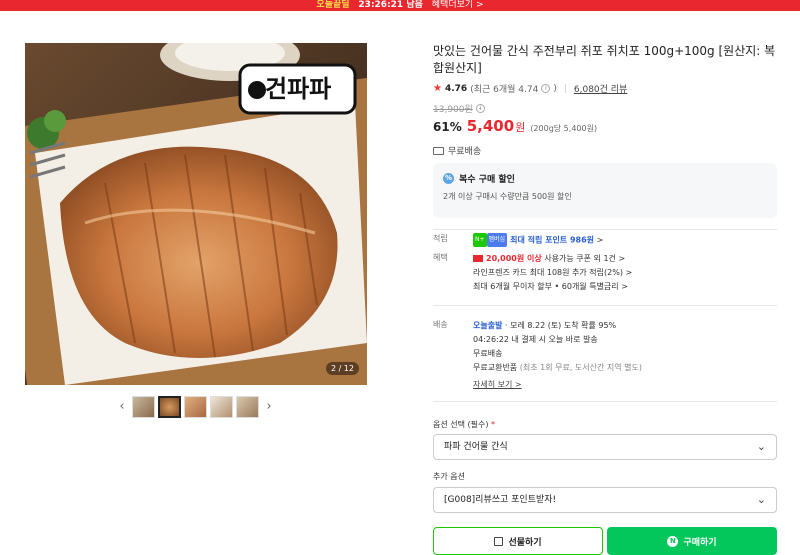 This screenshot has width=800, height=555. What do you see at coordinates (605, 108) in the screenshot?
I see `original-price-row: 13,900원 i` at bounding box center [605, 108].